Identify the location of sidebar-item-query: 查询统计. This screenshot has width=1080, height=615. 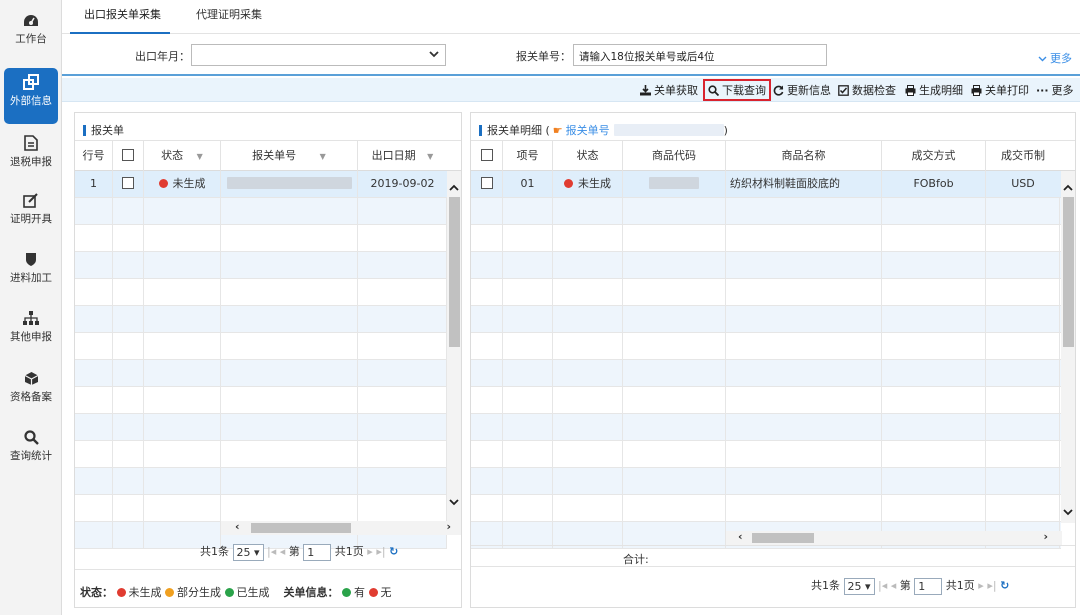
(31, 458).